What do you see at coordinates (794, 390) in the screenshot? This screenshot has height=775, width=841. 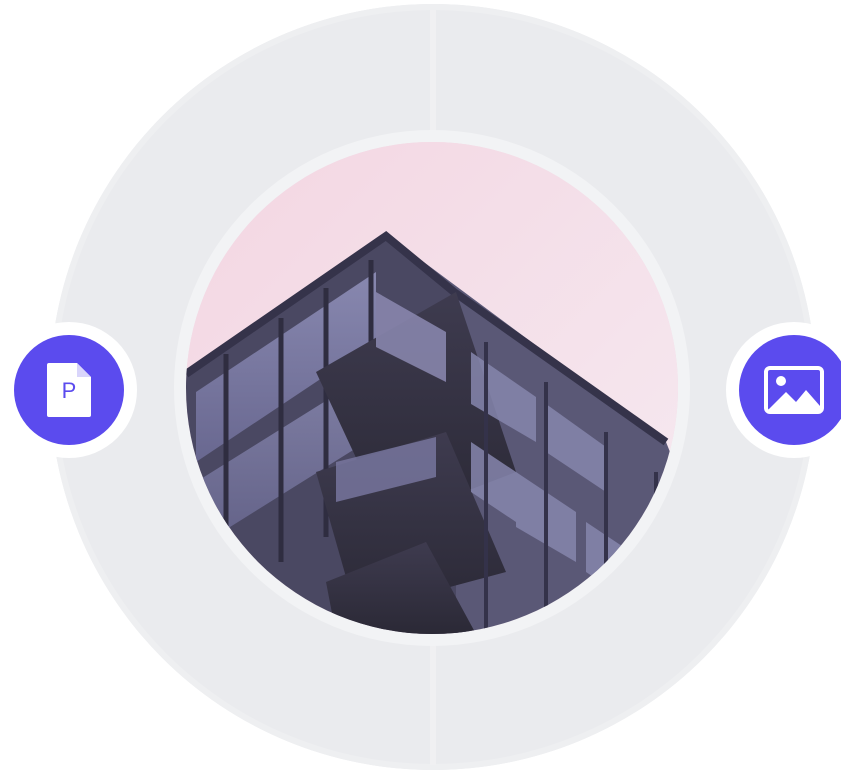 I see `image-icon` at bounding box center [794, 390].